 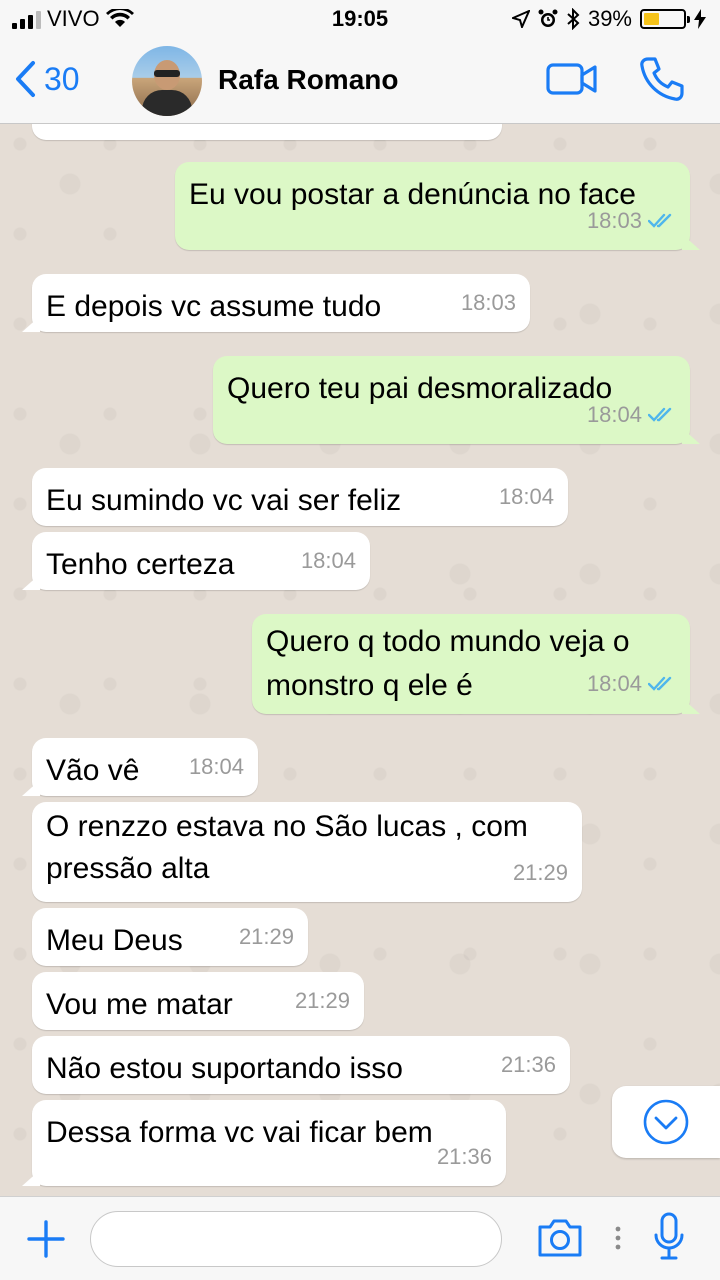 I want to click on battery-percent: 39%, so click(x=609, y=18).